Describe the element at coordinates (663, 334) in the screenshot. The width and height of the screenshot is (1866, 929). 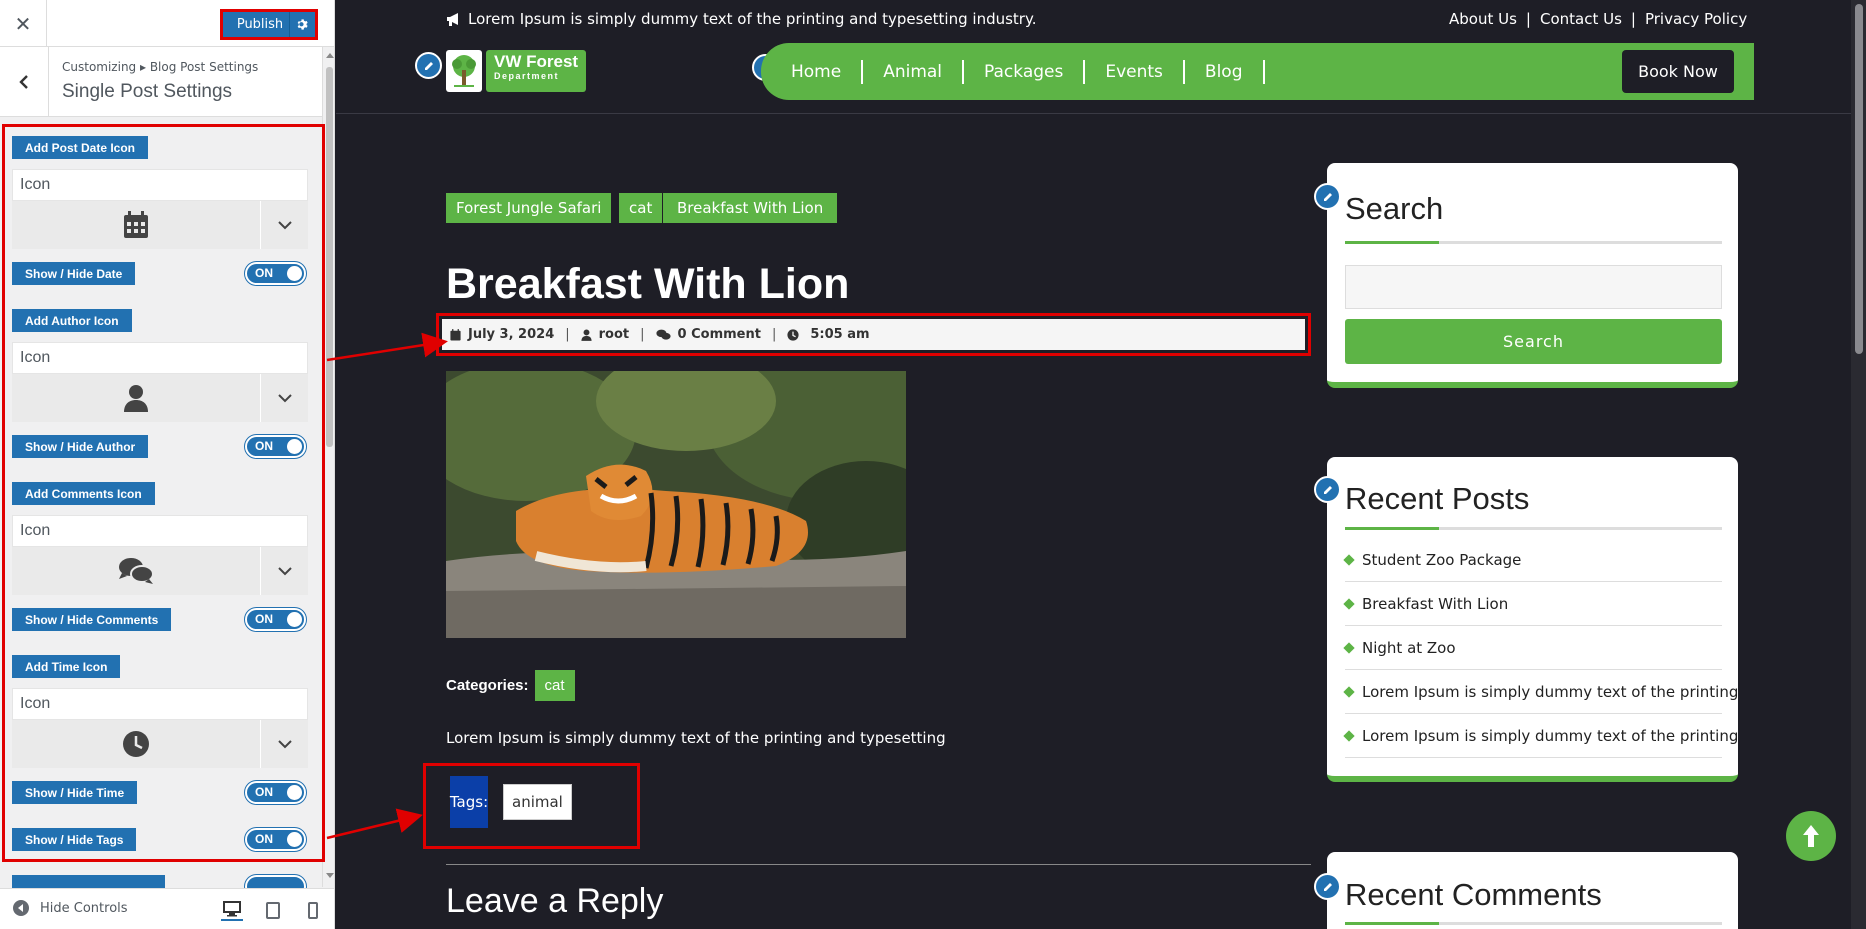
I see `comments-icon` at that location.